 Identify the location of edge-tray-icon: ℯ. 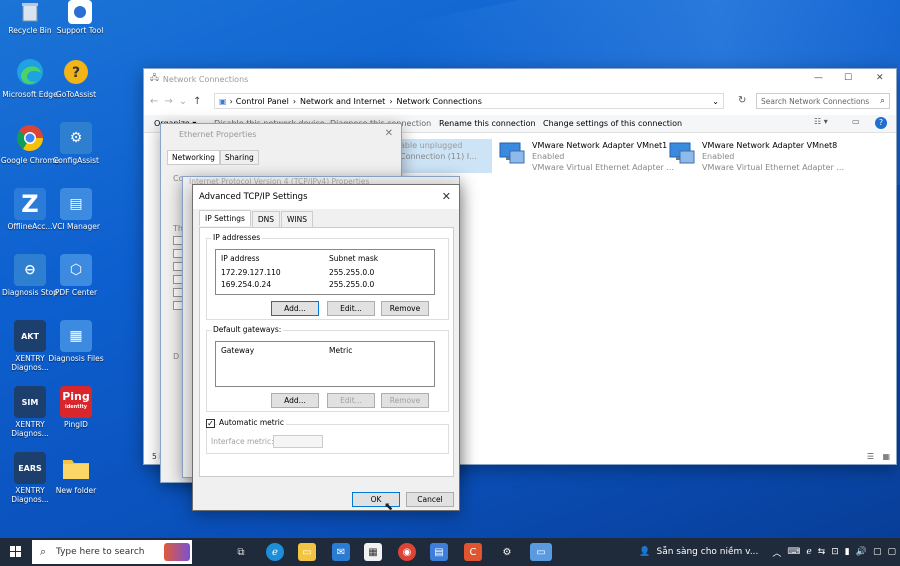
(808, 552).